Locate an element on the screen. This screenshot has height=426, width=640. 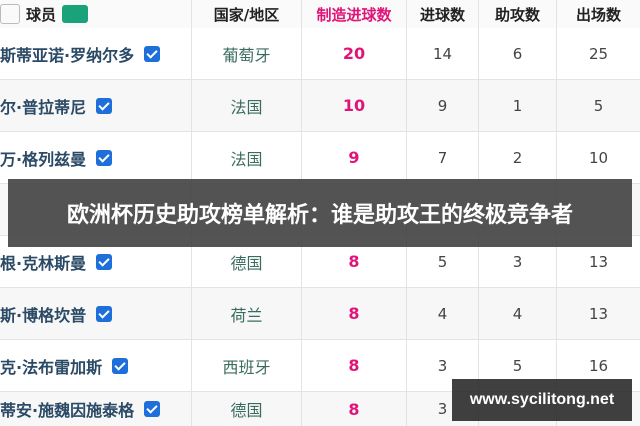
watermark: www.sycilitong.net is located at coordinates (542, 400).